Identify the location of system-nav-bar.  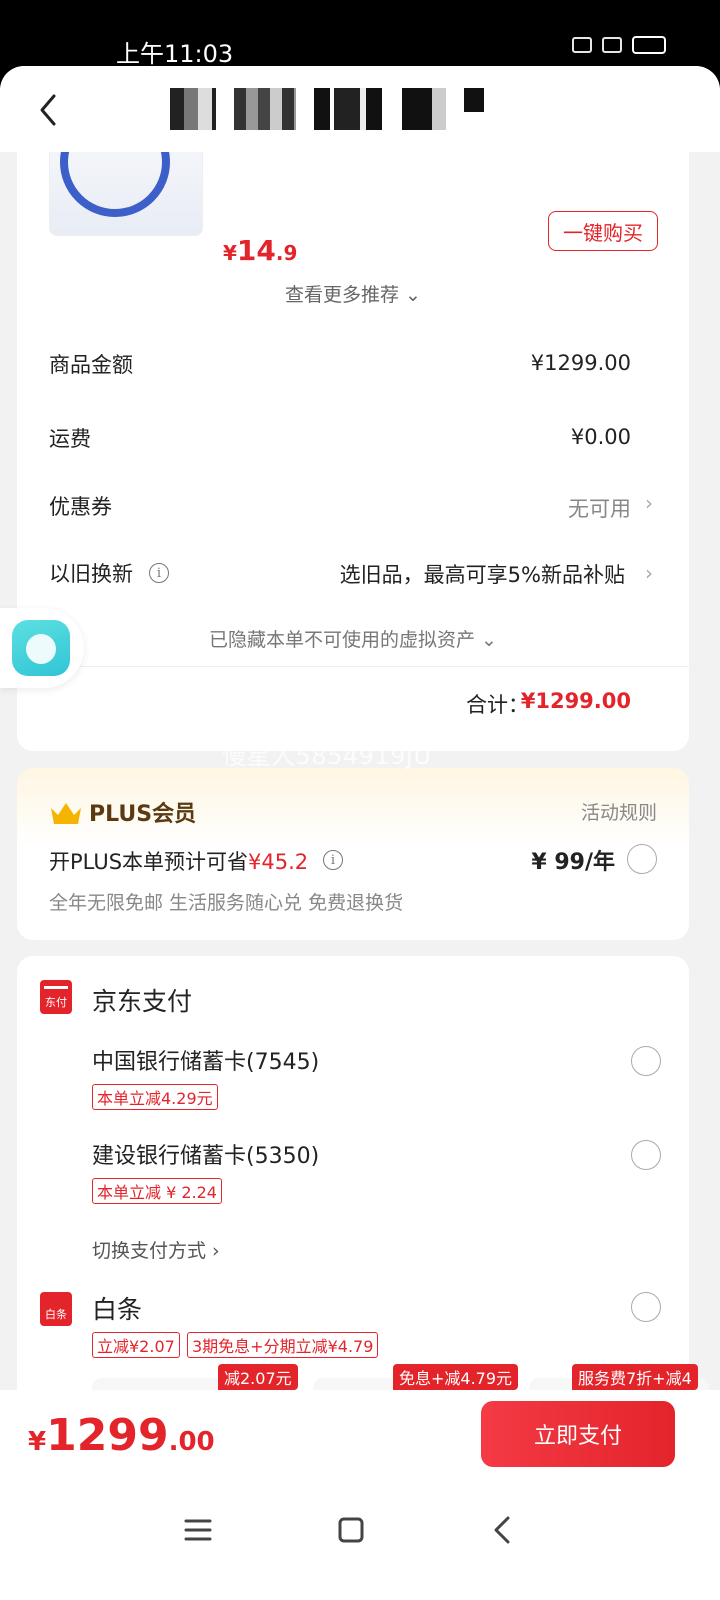
(360, 1545).